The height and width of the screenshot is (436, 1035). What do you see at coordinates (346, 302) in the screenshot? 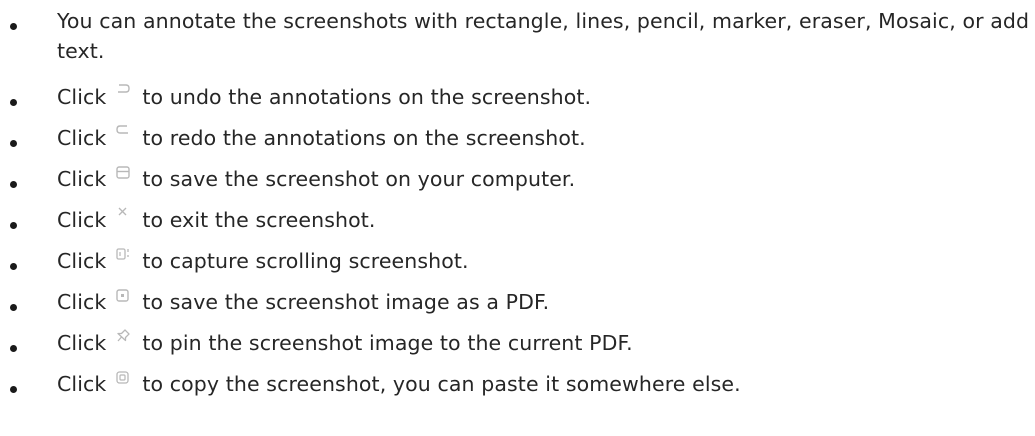
I see `pdf-description: to save the screenshot image as a PDF.` at bounding box center [346, 302].